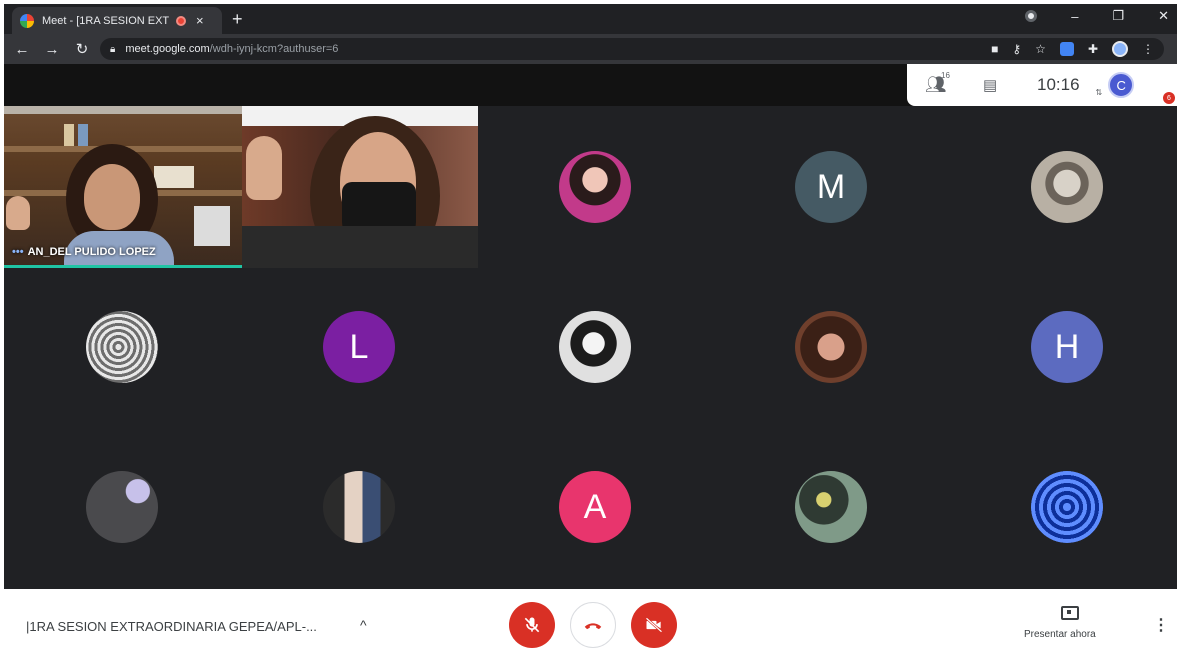 Image resolution: width=1181 pixels, height=662 pixels. I want to click on browser-tab-meet: Meet - [1RA SESION EXTRAC ×, so click(117, 20).